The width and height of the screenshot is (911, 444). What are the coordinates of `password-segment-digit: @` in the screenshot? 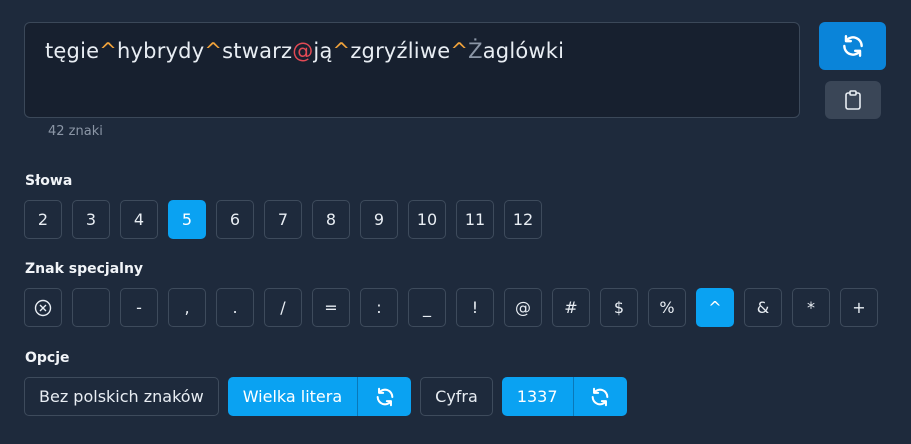 It's located at (303, 51).